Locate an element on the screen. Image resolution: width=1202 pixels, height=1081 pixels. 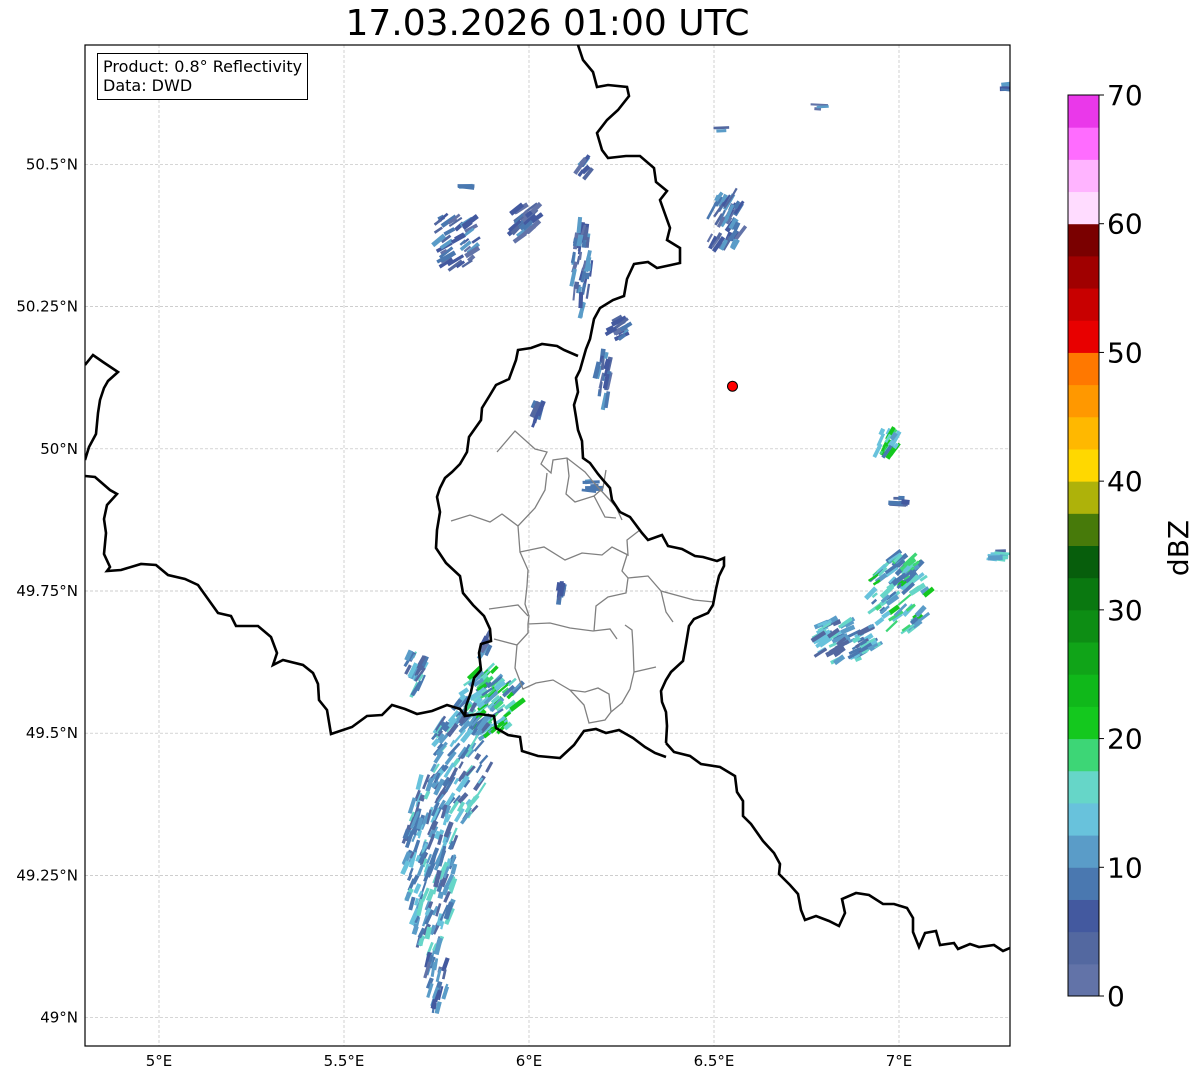
radar-site-marker is located at coordinates (732, 386).